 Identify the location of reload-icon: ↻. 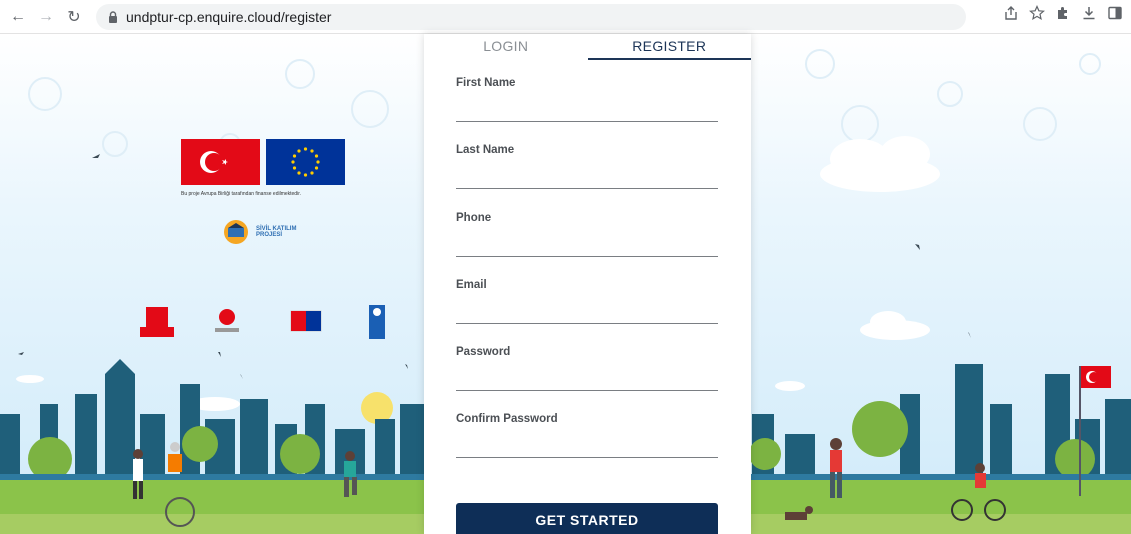
(74, 17).